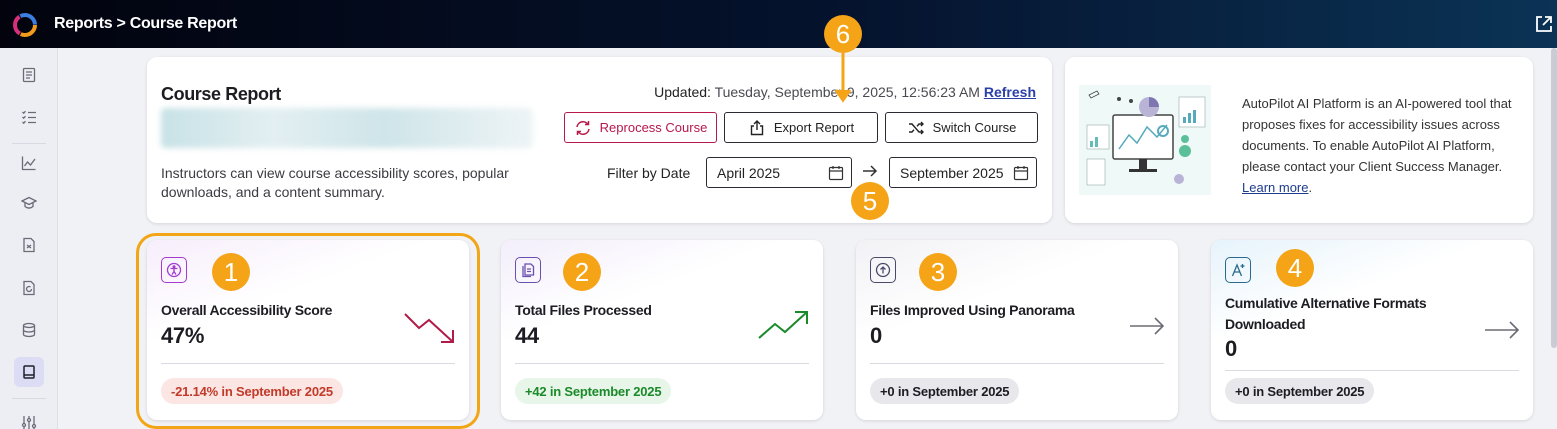  What do you see at coordinates (231, 272) in the screenshot?
I see `callout-badge-1: 1` at bounding box center [231, 272].